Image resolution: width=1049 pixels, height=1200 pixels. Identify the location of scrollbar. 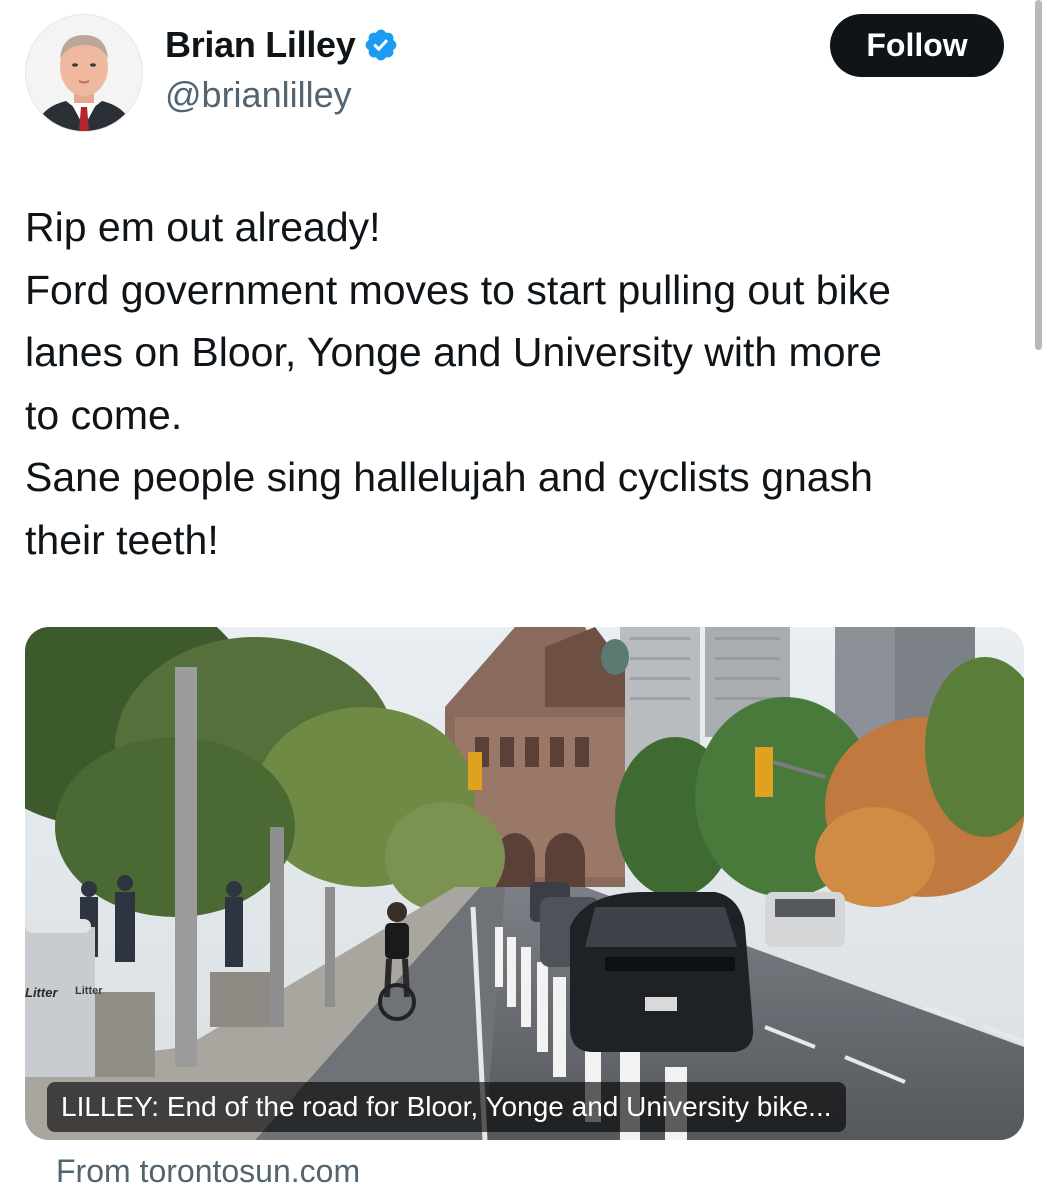
(1038, 175).